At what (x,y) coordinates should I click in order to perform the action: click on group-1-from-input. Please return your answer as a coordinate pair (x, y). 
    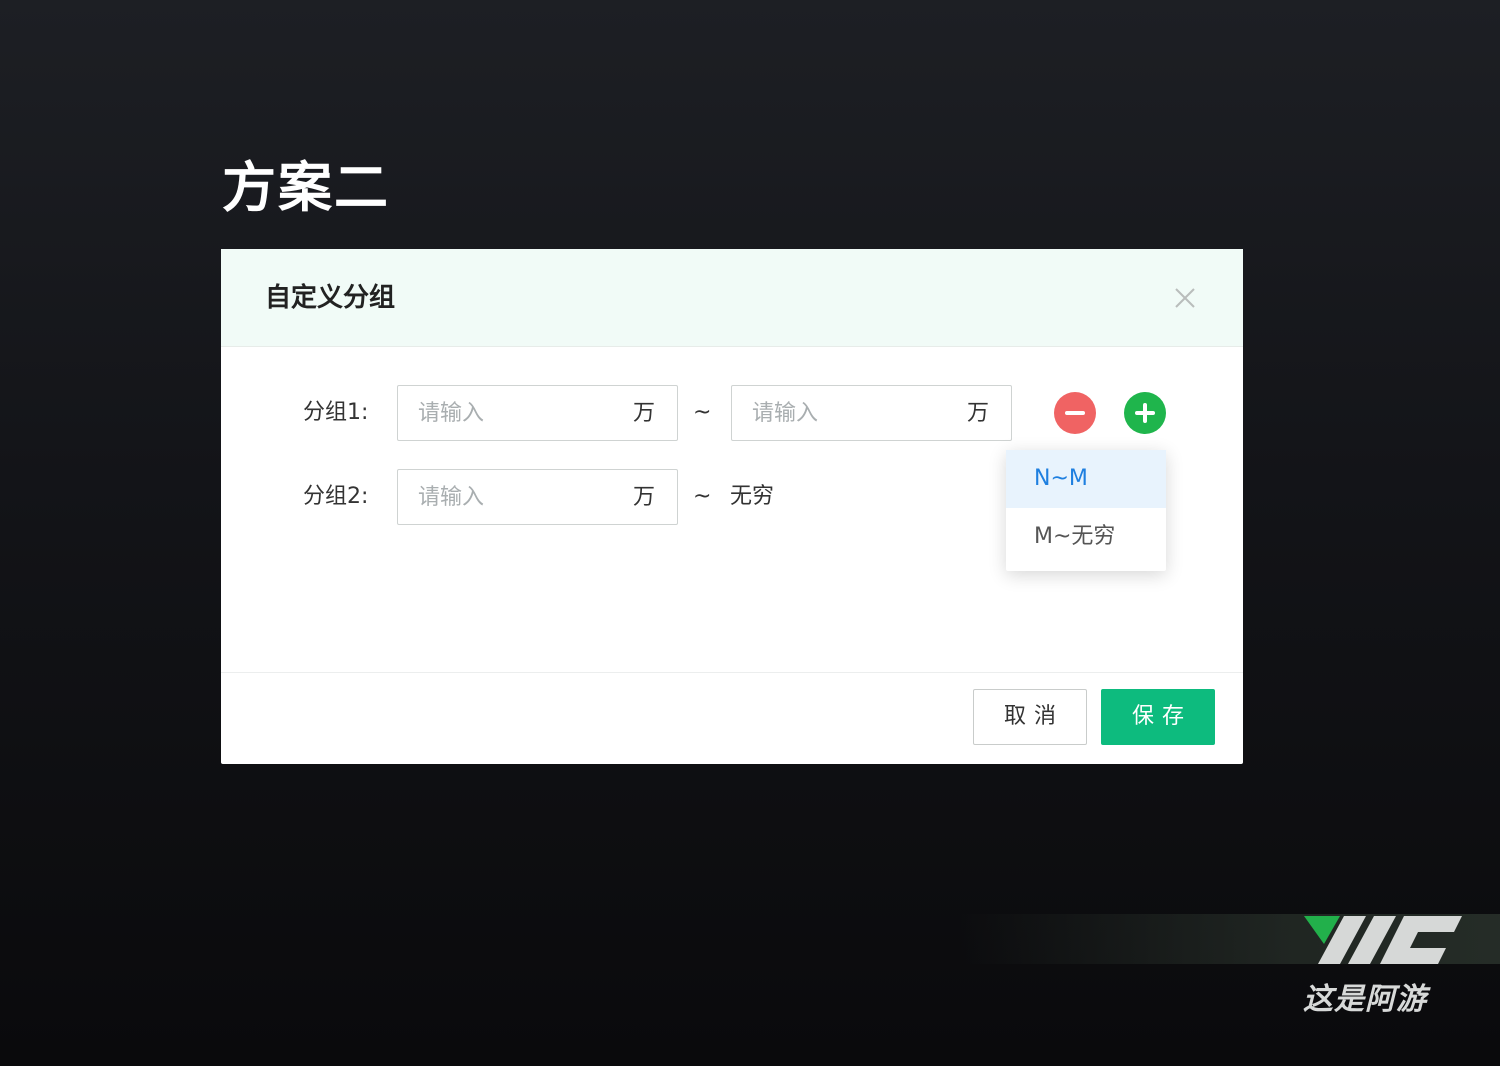
    Looking at the image, I should click on (513, 413).